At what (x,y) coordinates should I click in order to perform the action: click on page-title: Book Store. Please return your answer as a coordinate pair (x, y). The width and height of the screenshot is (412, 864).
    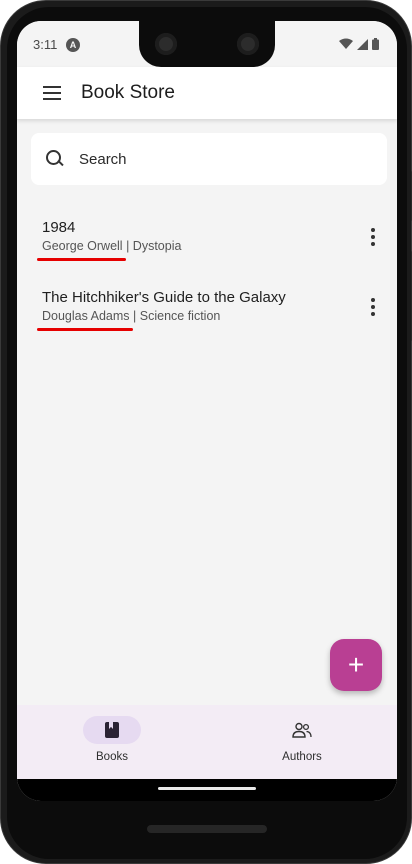
    Looking at the image, I should click on (128, 92).